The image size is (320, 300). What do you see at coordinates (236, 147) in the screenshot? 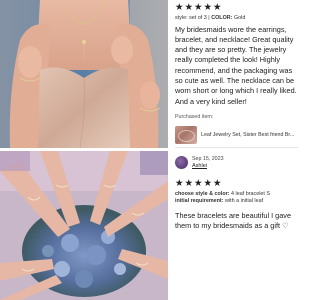
I see `review-divider` at bounding box center [236, 147].